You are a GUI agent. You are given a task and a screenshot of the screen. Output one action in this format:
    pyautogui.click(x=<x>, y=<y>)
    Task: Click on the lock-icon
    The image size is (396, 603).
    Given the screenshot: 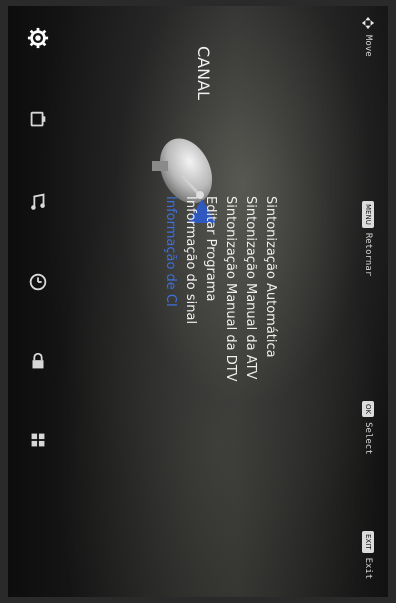 What is the action you would take?
    pyautogui.click(x=38, y=362)
    